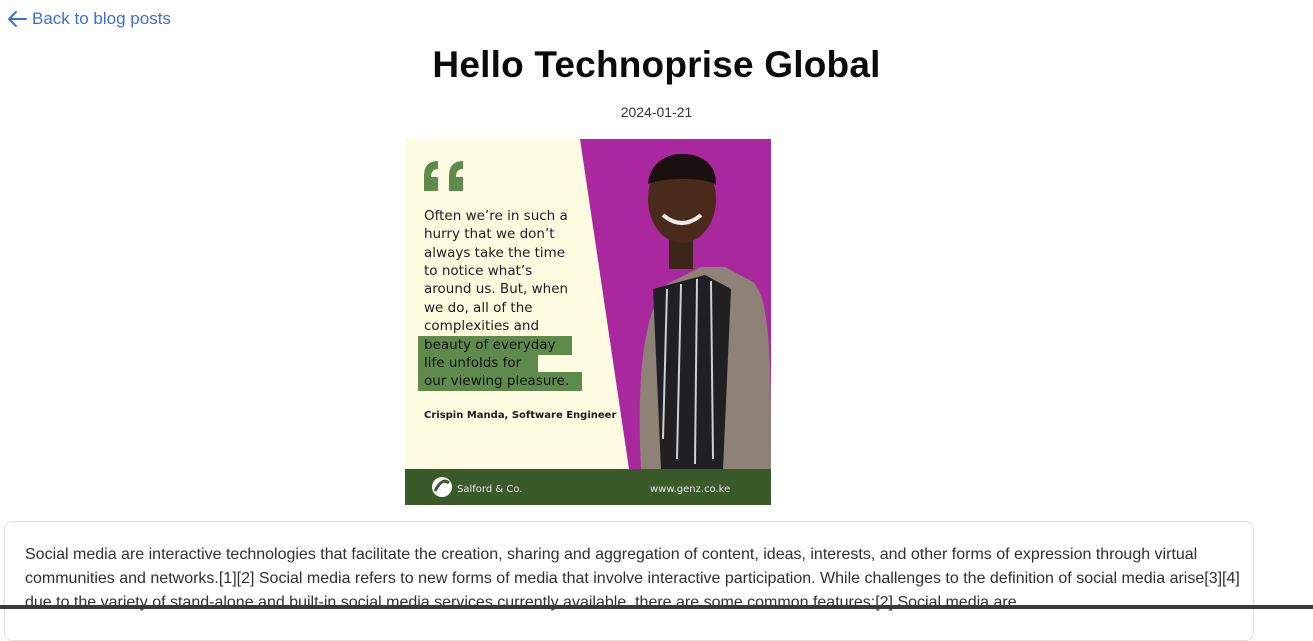 The image size is (1313, 641). What do you see at coordinates (101, 18) in the screenshot?
I see `back-link-label: Back to blog posts` at bounding box center [101, 18].